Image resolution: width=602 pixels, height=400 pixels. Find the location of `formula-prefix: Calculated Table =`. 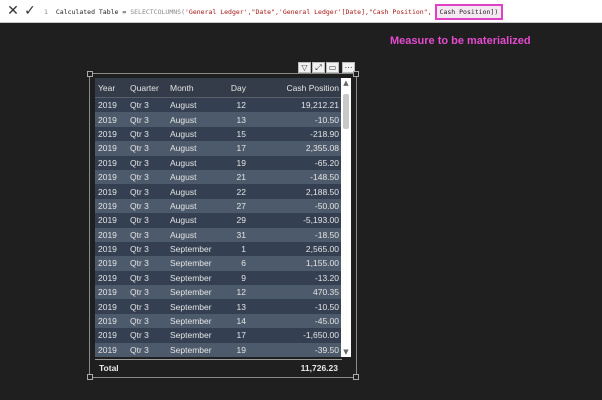

formula-prefix: Calculated Table = is located at coordinates (93, 12).